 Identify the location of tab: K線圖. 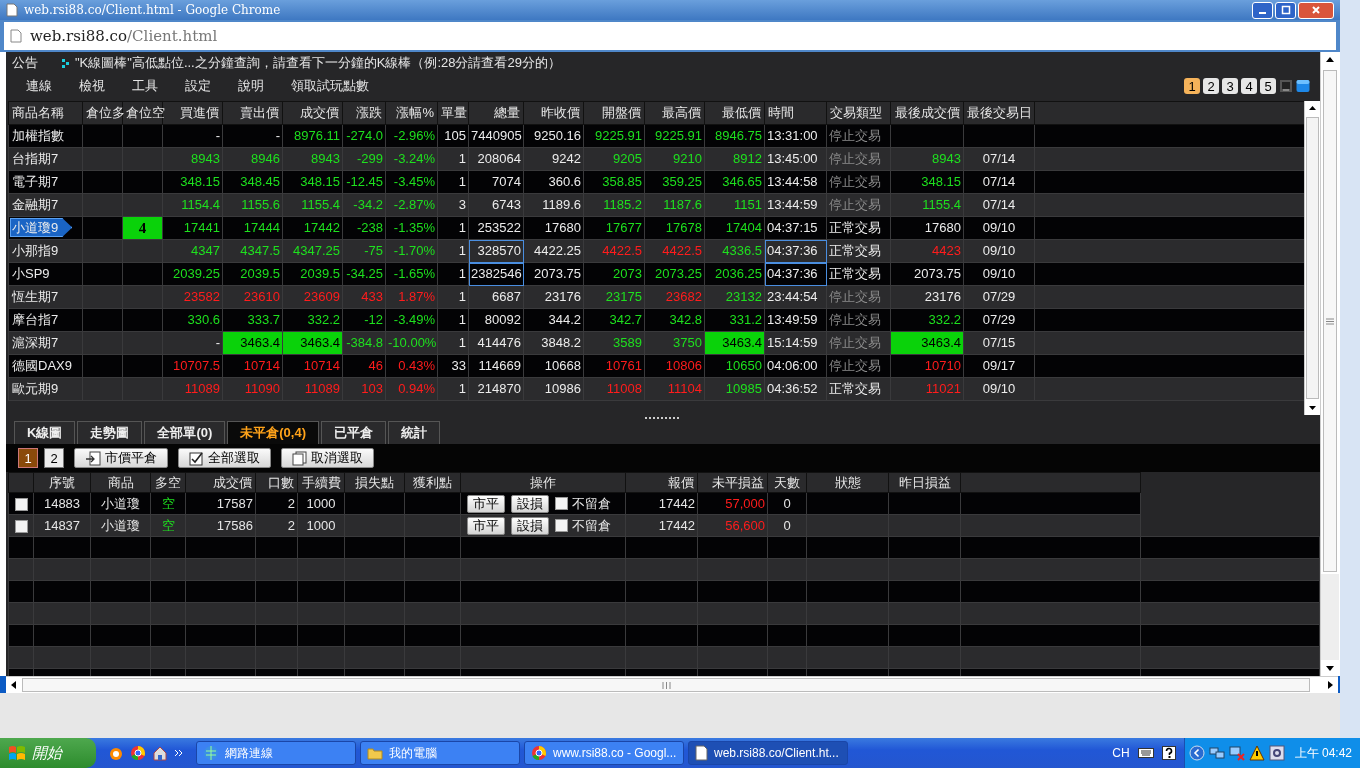
(45, 432).